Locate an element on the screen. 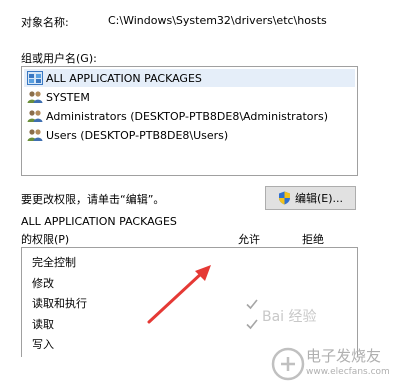 The image size is (415, 390). permission-row: 完全控制 is located at coordinates (54, 262).